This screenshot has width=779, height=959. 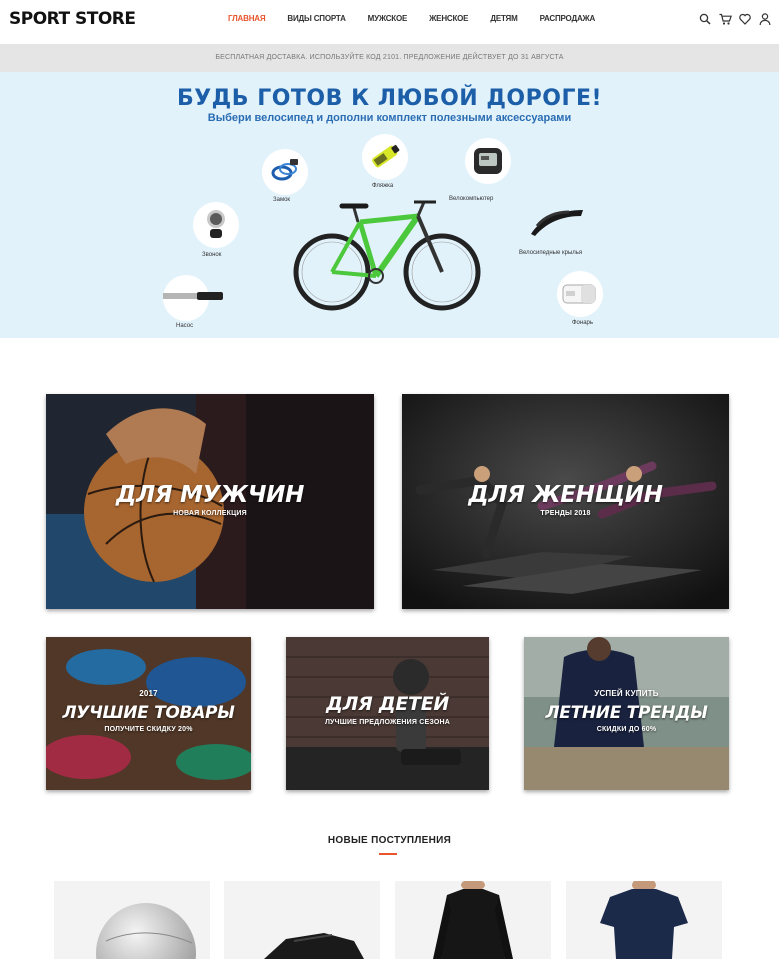 What do you see at coordinates (285, 172) in the screenshot?
I see `lock-icon` at bounding box center [285, 172].